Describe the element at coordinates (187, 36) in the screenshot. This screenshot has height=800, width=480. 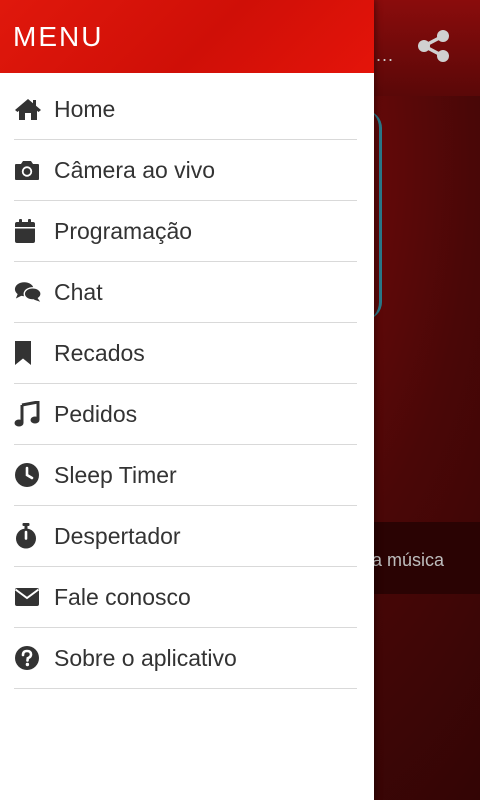
I see `drawer-header: MENU` at that location.